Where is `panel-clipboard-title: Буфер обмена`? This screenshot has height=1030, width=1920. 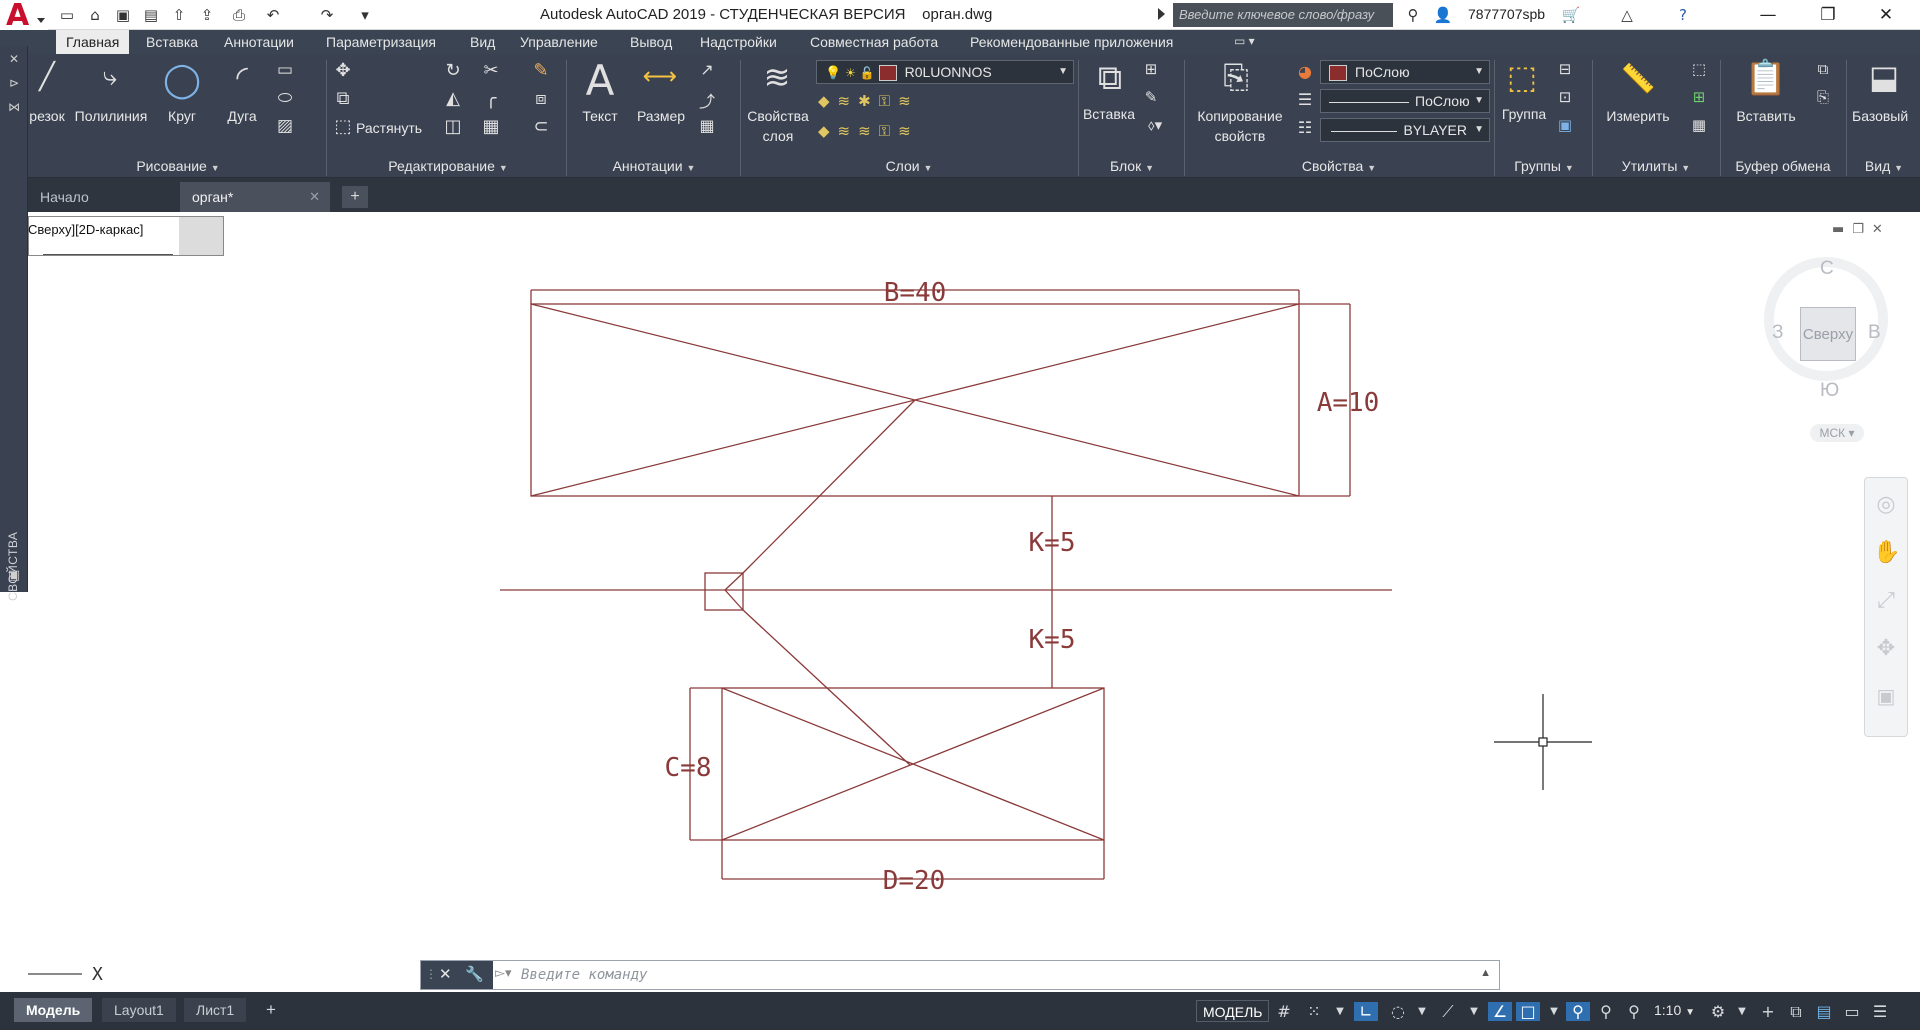 panel-clipboard-title: Буфер обмена is located at coordinates (1783, 166).